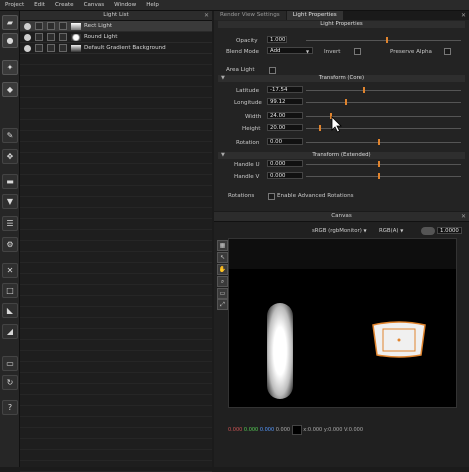  What do you see at coordinates (364, 90) in the screenshot?
I see `latitude-slider-knob` at bounding box center [364, 90].